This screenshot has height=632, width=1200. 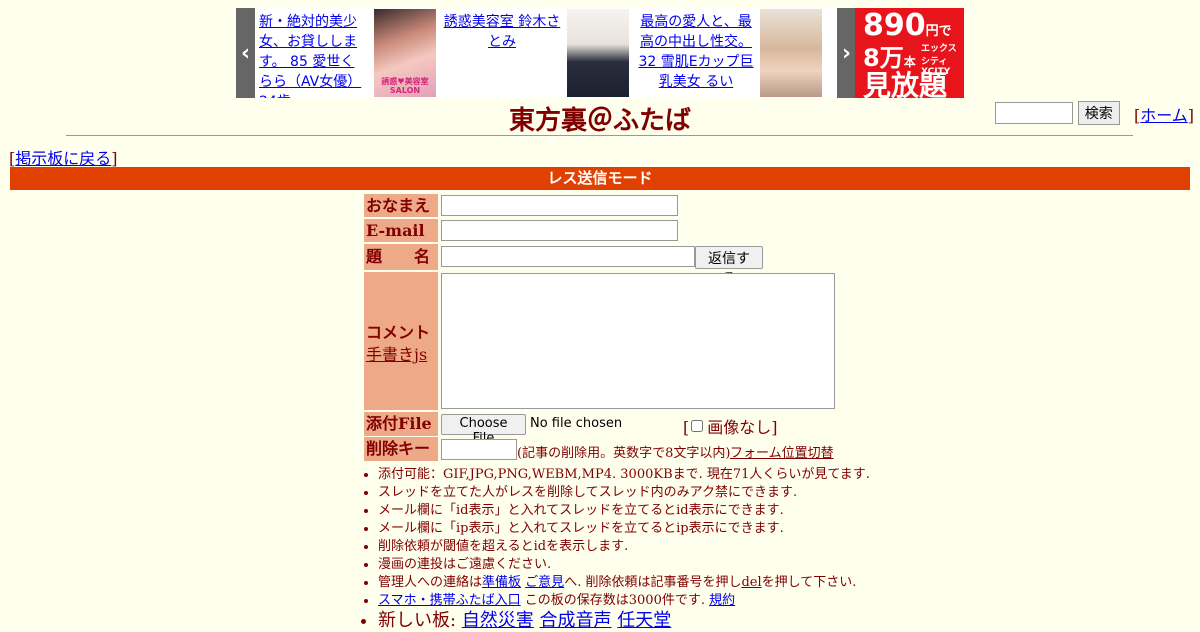 What do you see at coordinates (624, 453) in the screenshot?
I see `delete-key-note: (記事の削除用。英数字で8文字以内)` at bounding box center [624, 453].